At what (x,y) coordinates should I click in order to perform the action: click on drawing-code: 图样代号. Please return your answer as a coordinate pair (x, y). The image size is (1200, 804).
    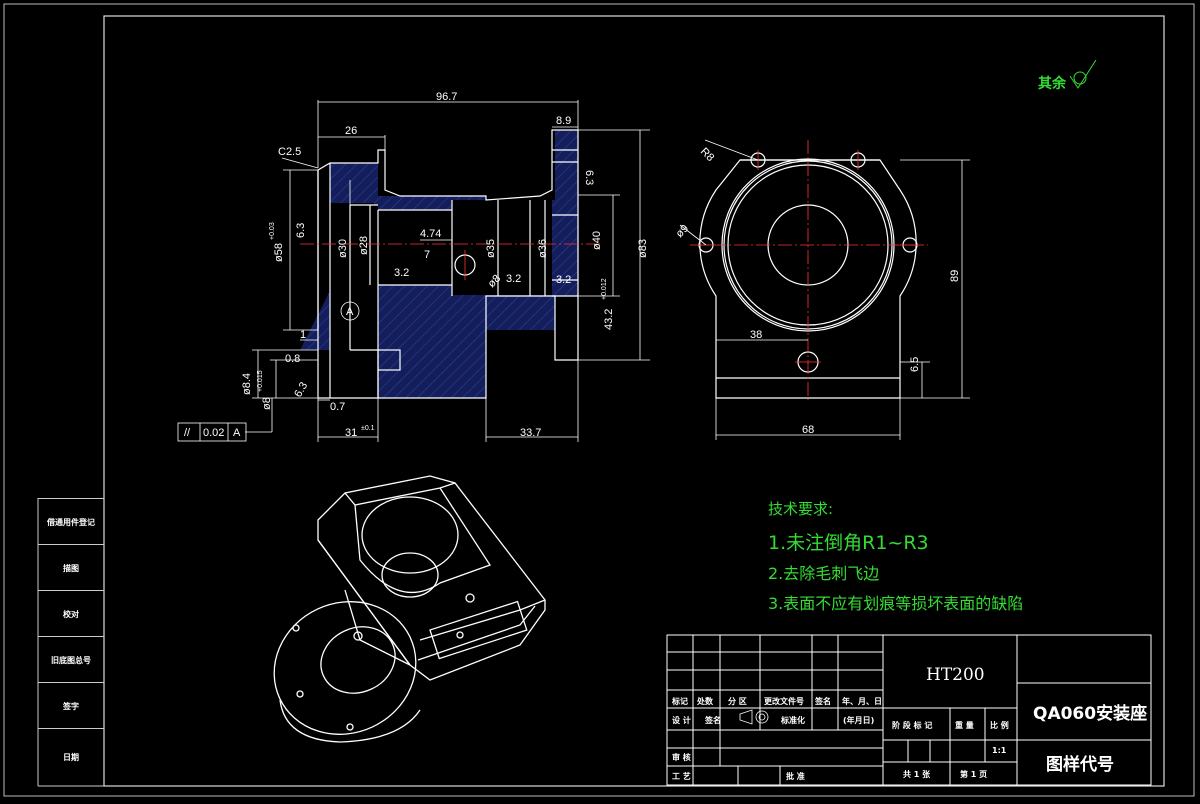
    Looking at the image, I should click on (1080, 764).